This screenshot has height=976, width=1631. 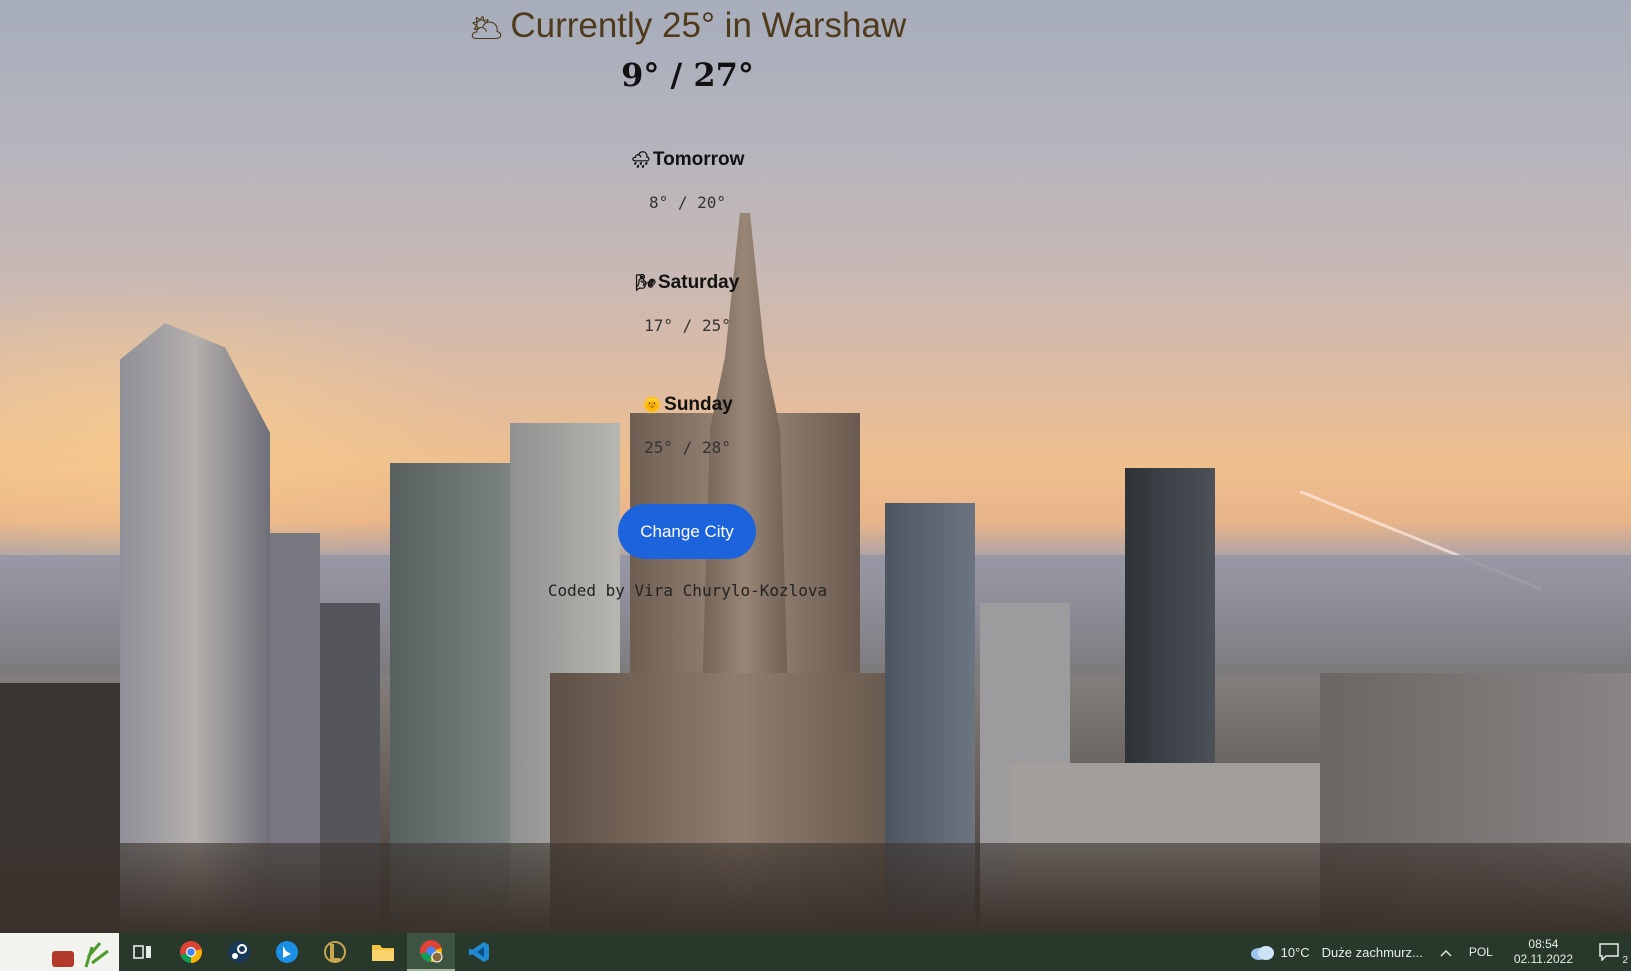 What do you see at coordinates (1481, 952) in the screenshot?
I see `language-indicator: POL` at bounding box center [1481, 952].